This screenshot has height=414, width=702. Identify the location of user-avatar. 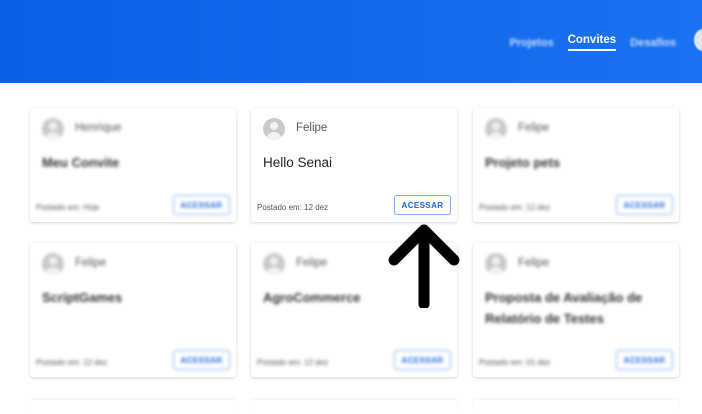
(698, 40).